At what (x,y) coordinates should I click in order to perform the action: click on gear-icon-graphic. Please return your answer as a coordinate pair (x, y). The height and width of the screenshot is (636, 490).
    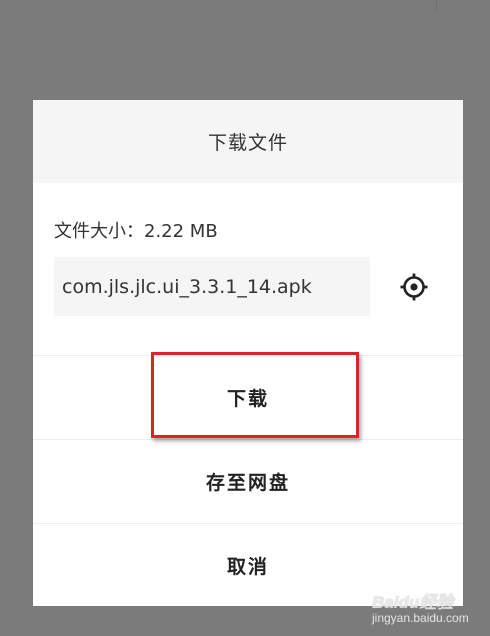
    Looking at the image, I should click on (414, 287).